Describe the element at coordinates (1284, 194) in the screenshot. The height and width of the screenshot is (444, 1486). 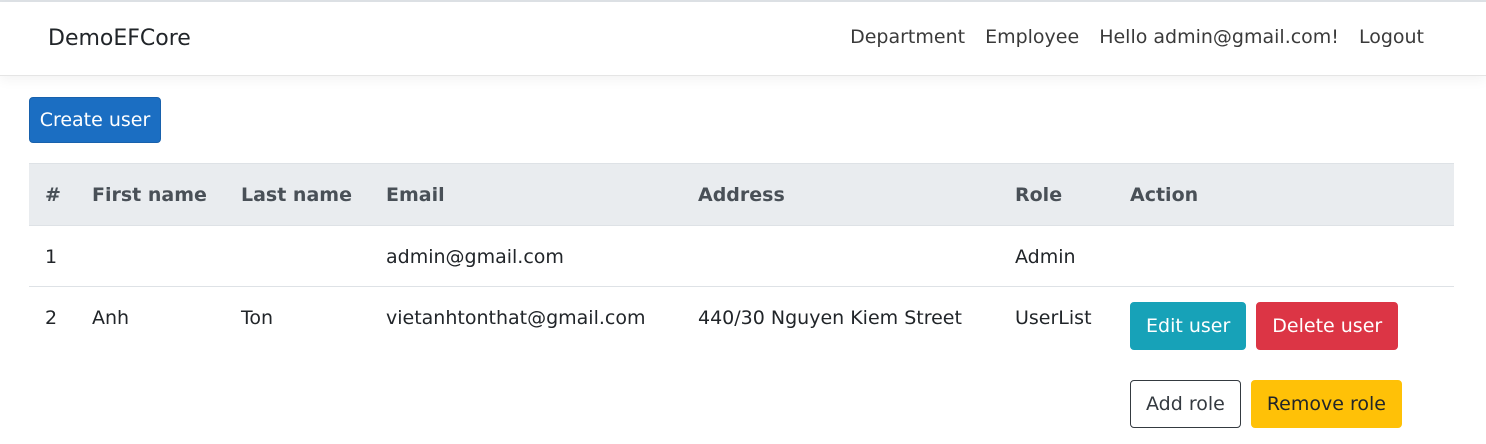
I see `column-header-action: Action` at that location.